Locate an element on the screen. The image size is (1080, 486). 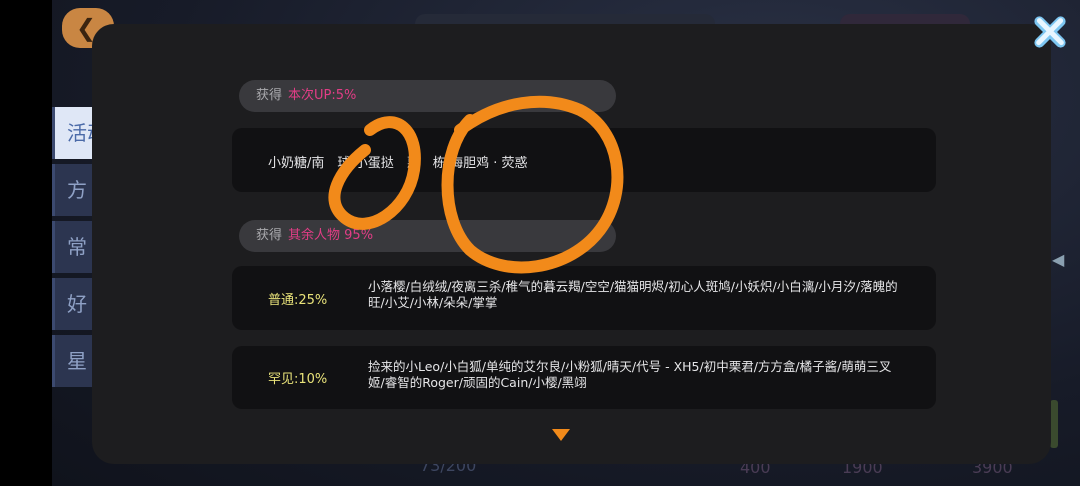
side-tab-list: 活动 方 常 好 星 is located at coordinates (72, 249).